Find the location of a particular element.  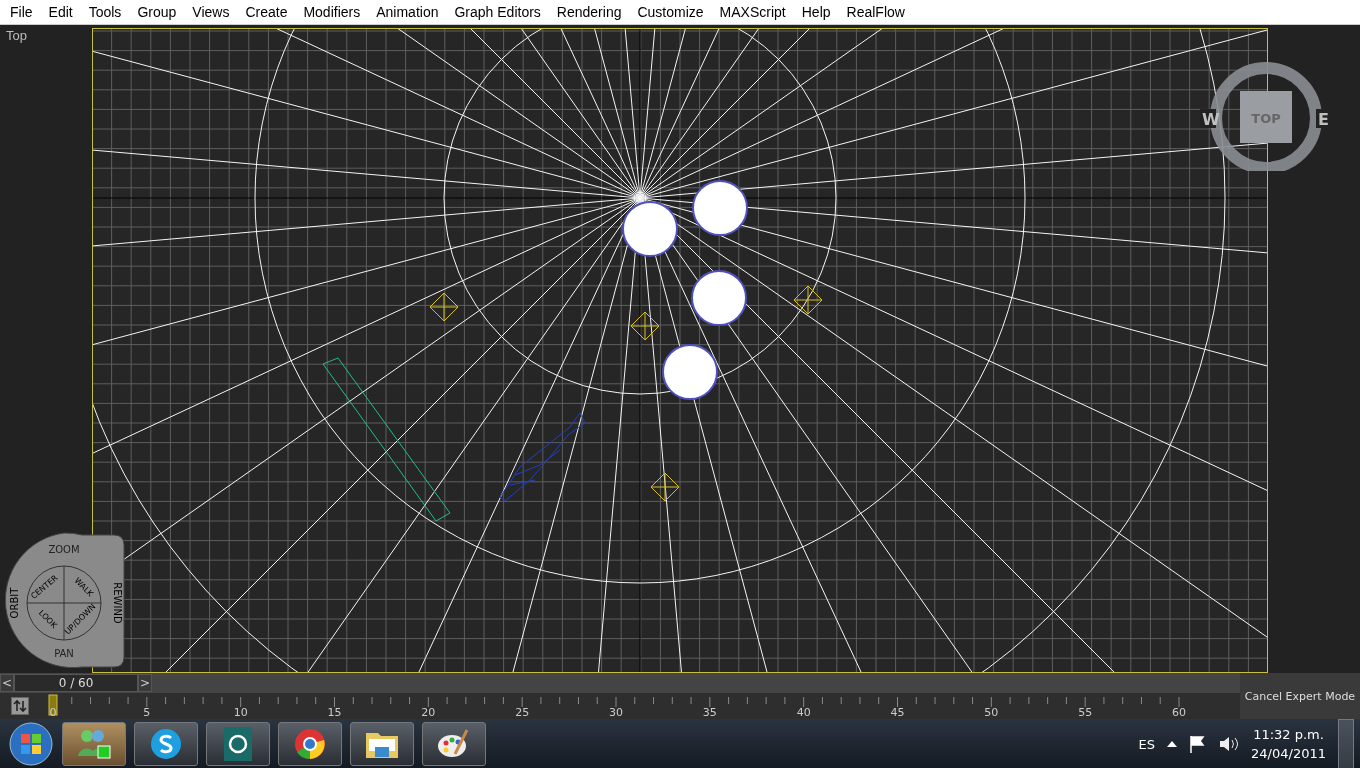

start-button is located at coordinates (31, 744).